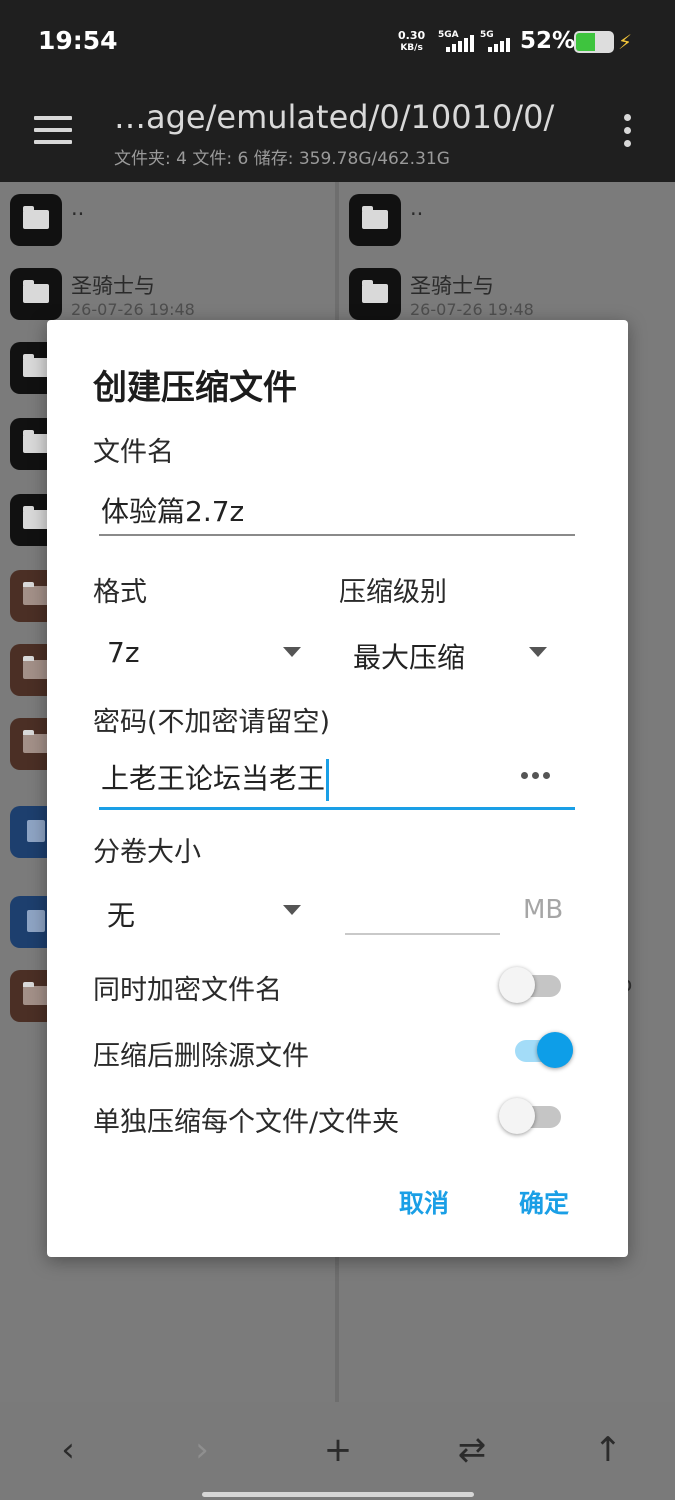 This screenshot has height=1500, width=675. I want to click on password-text: 上老王论坛当老王, so click(213, 778).